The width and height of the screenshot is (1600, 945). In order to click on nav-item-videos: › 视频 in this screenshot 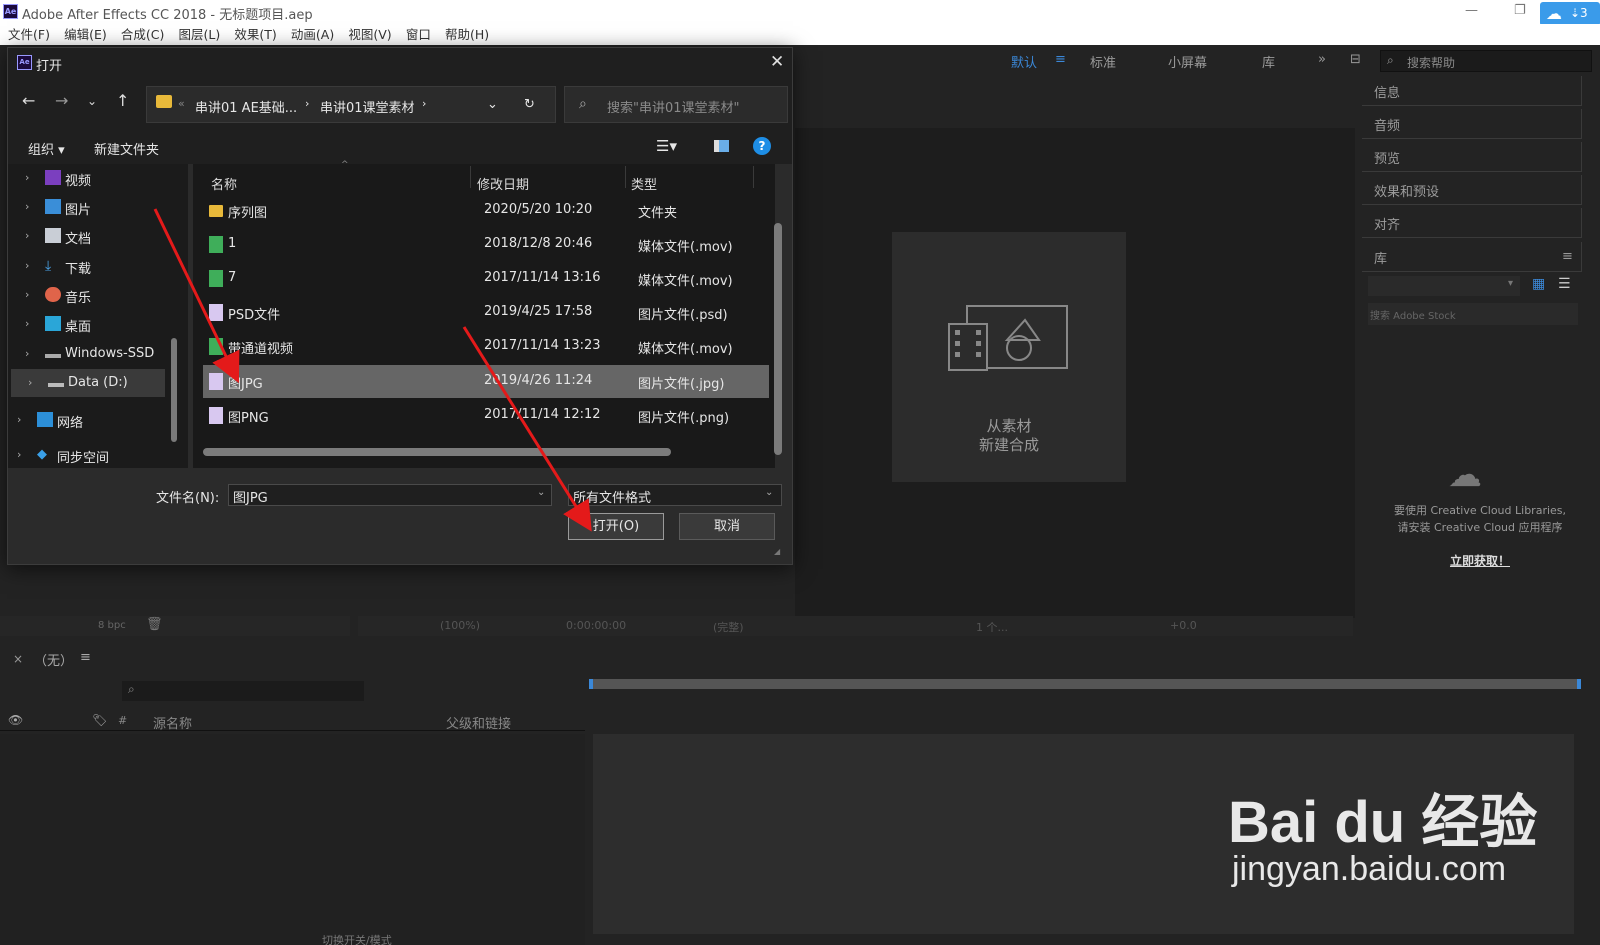, I will do `click(93, 178)`.